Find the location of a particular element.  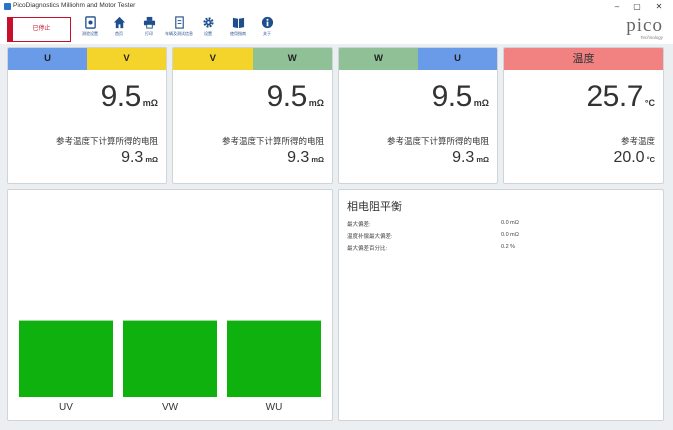

bar-uv is located at coordinates (66, 358).